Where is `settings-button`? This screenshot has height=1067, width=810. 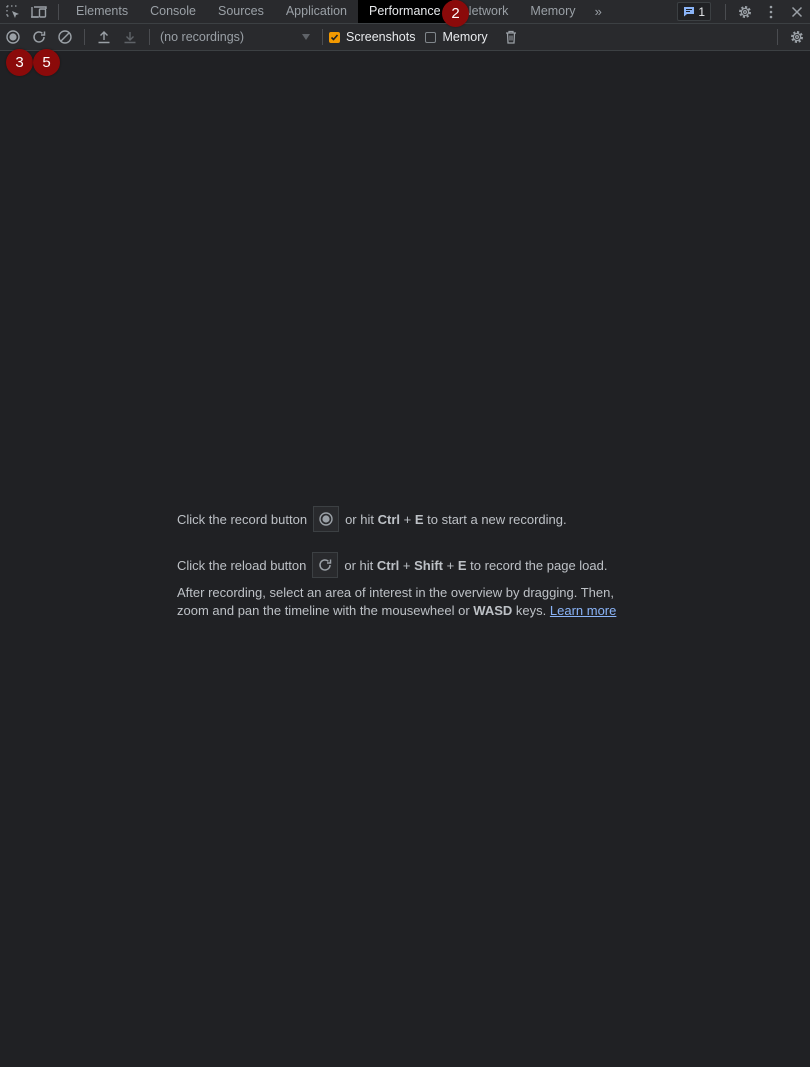 settings-button is located at coordinates (745, 11).